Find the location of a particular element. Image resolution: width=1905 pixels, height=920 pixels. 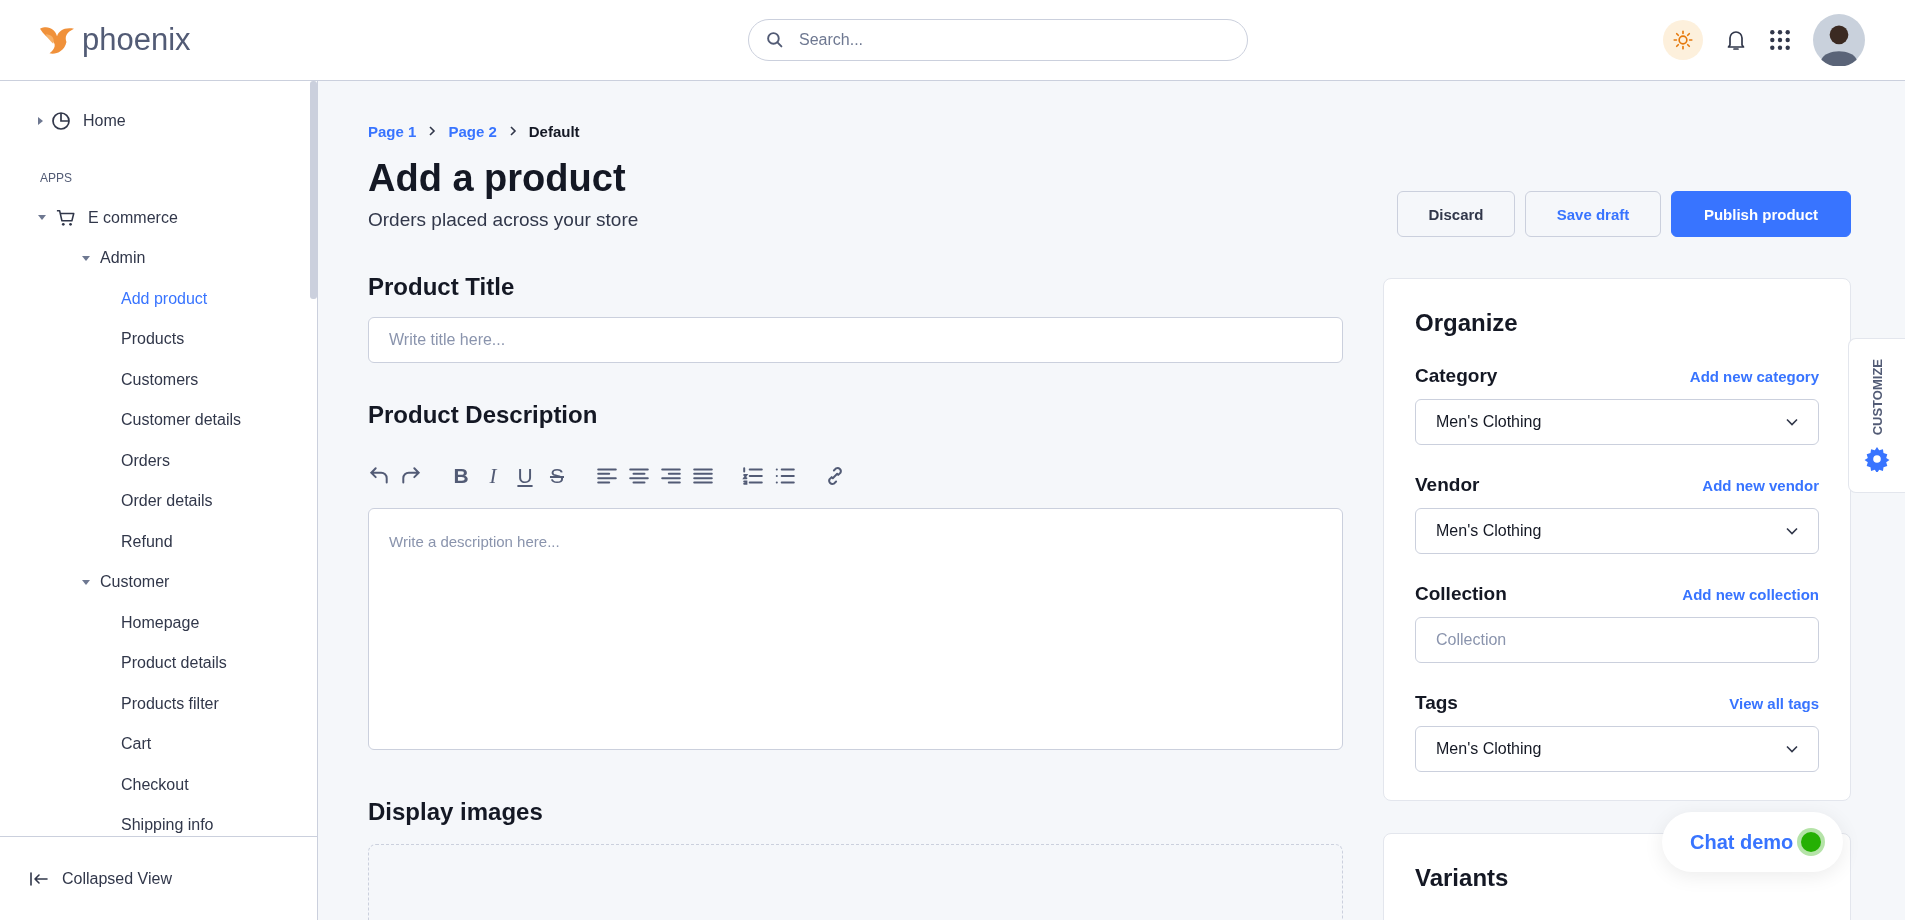

nav-item: Refund is located at coordinates (105, 541).